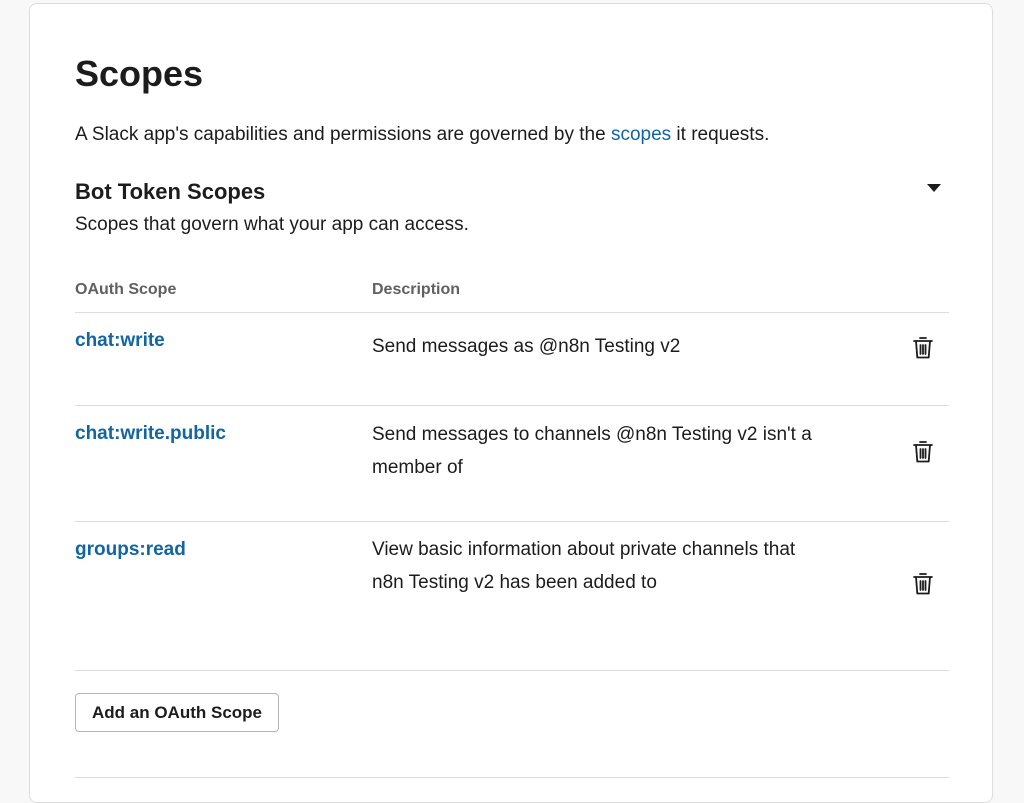  What do you see at coordinates (126, 289) in the screenshot?
I see `column-header-oauth-scope: OAuth Scope` at bounding box center [126, 289].